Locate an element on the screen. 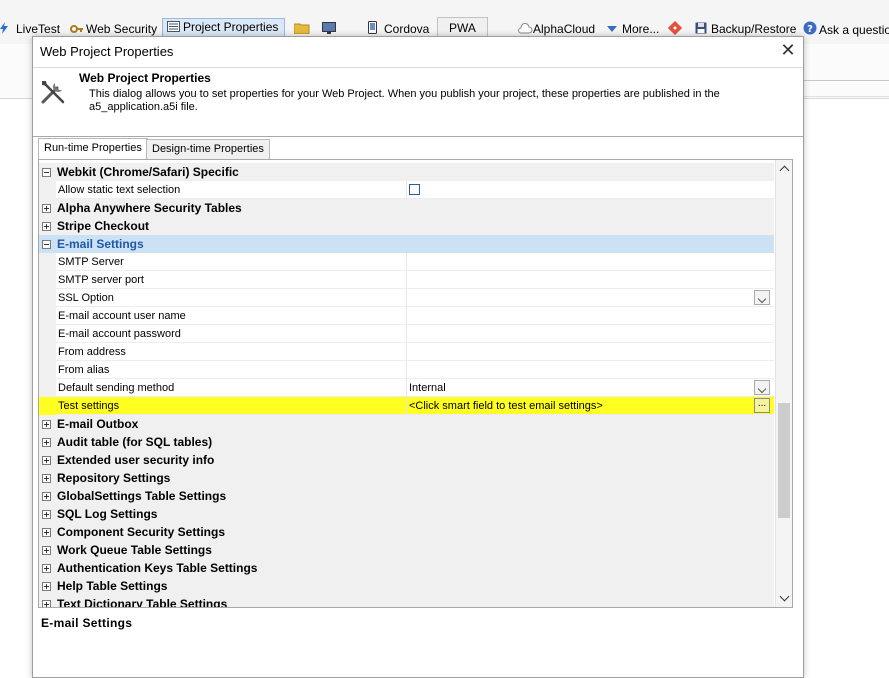 Image resolution: width=889 pixels, height=678 pixels. property-checkbox is located at coordinates (414, 189).